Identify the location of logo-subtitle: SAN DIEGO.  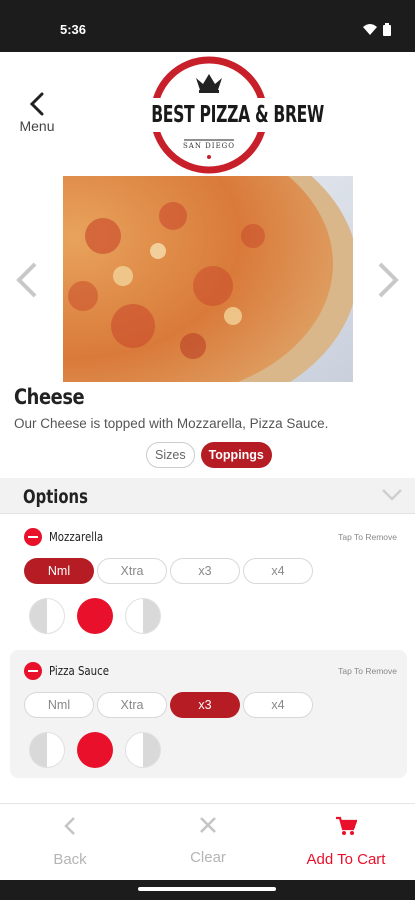
(209, 146).